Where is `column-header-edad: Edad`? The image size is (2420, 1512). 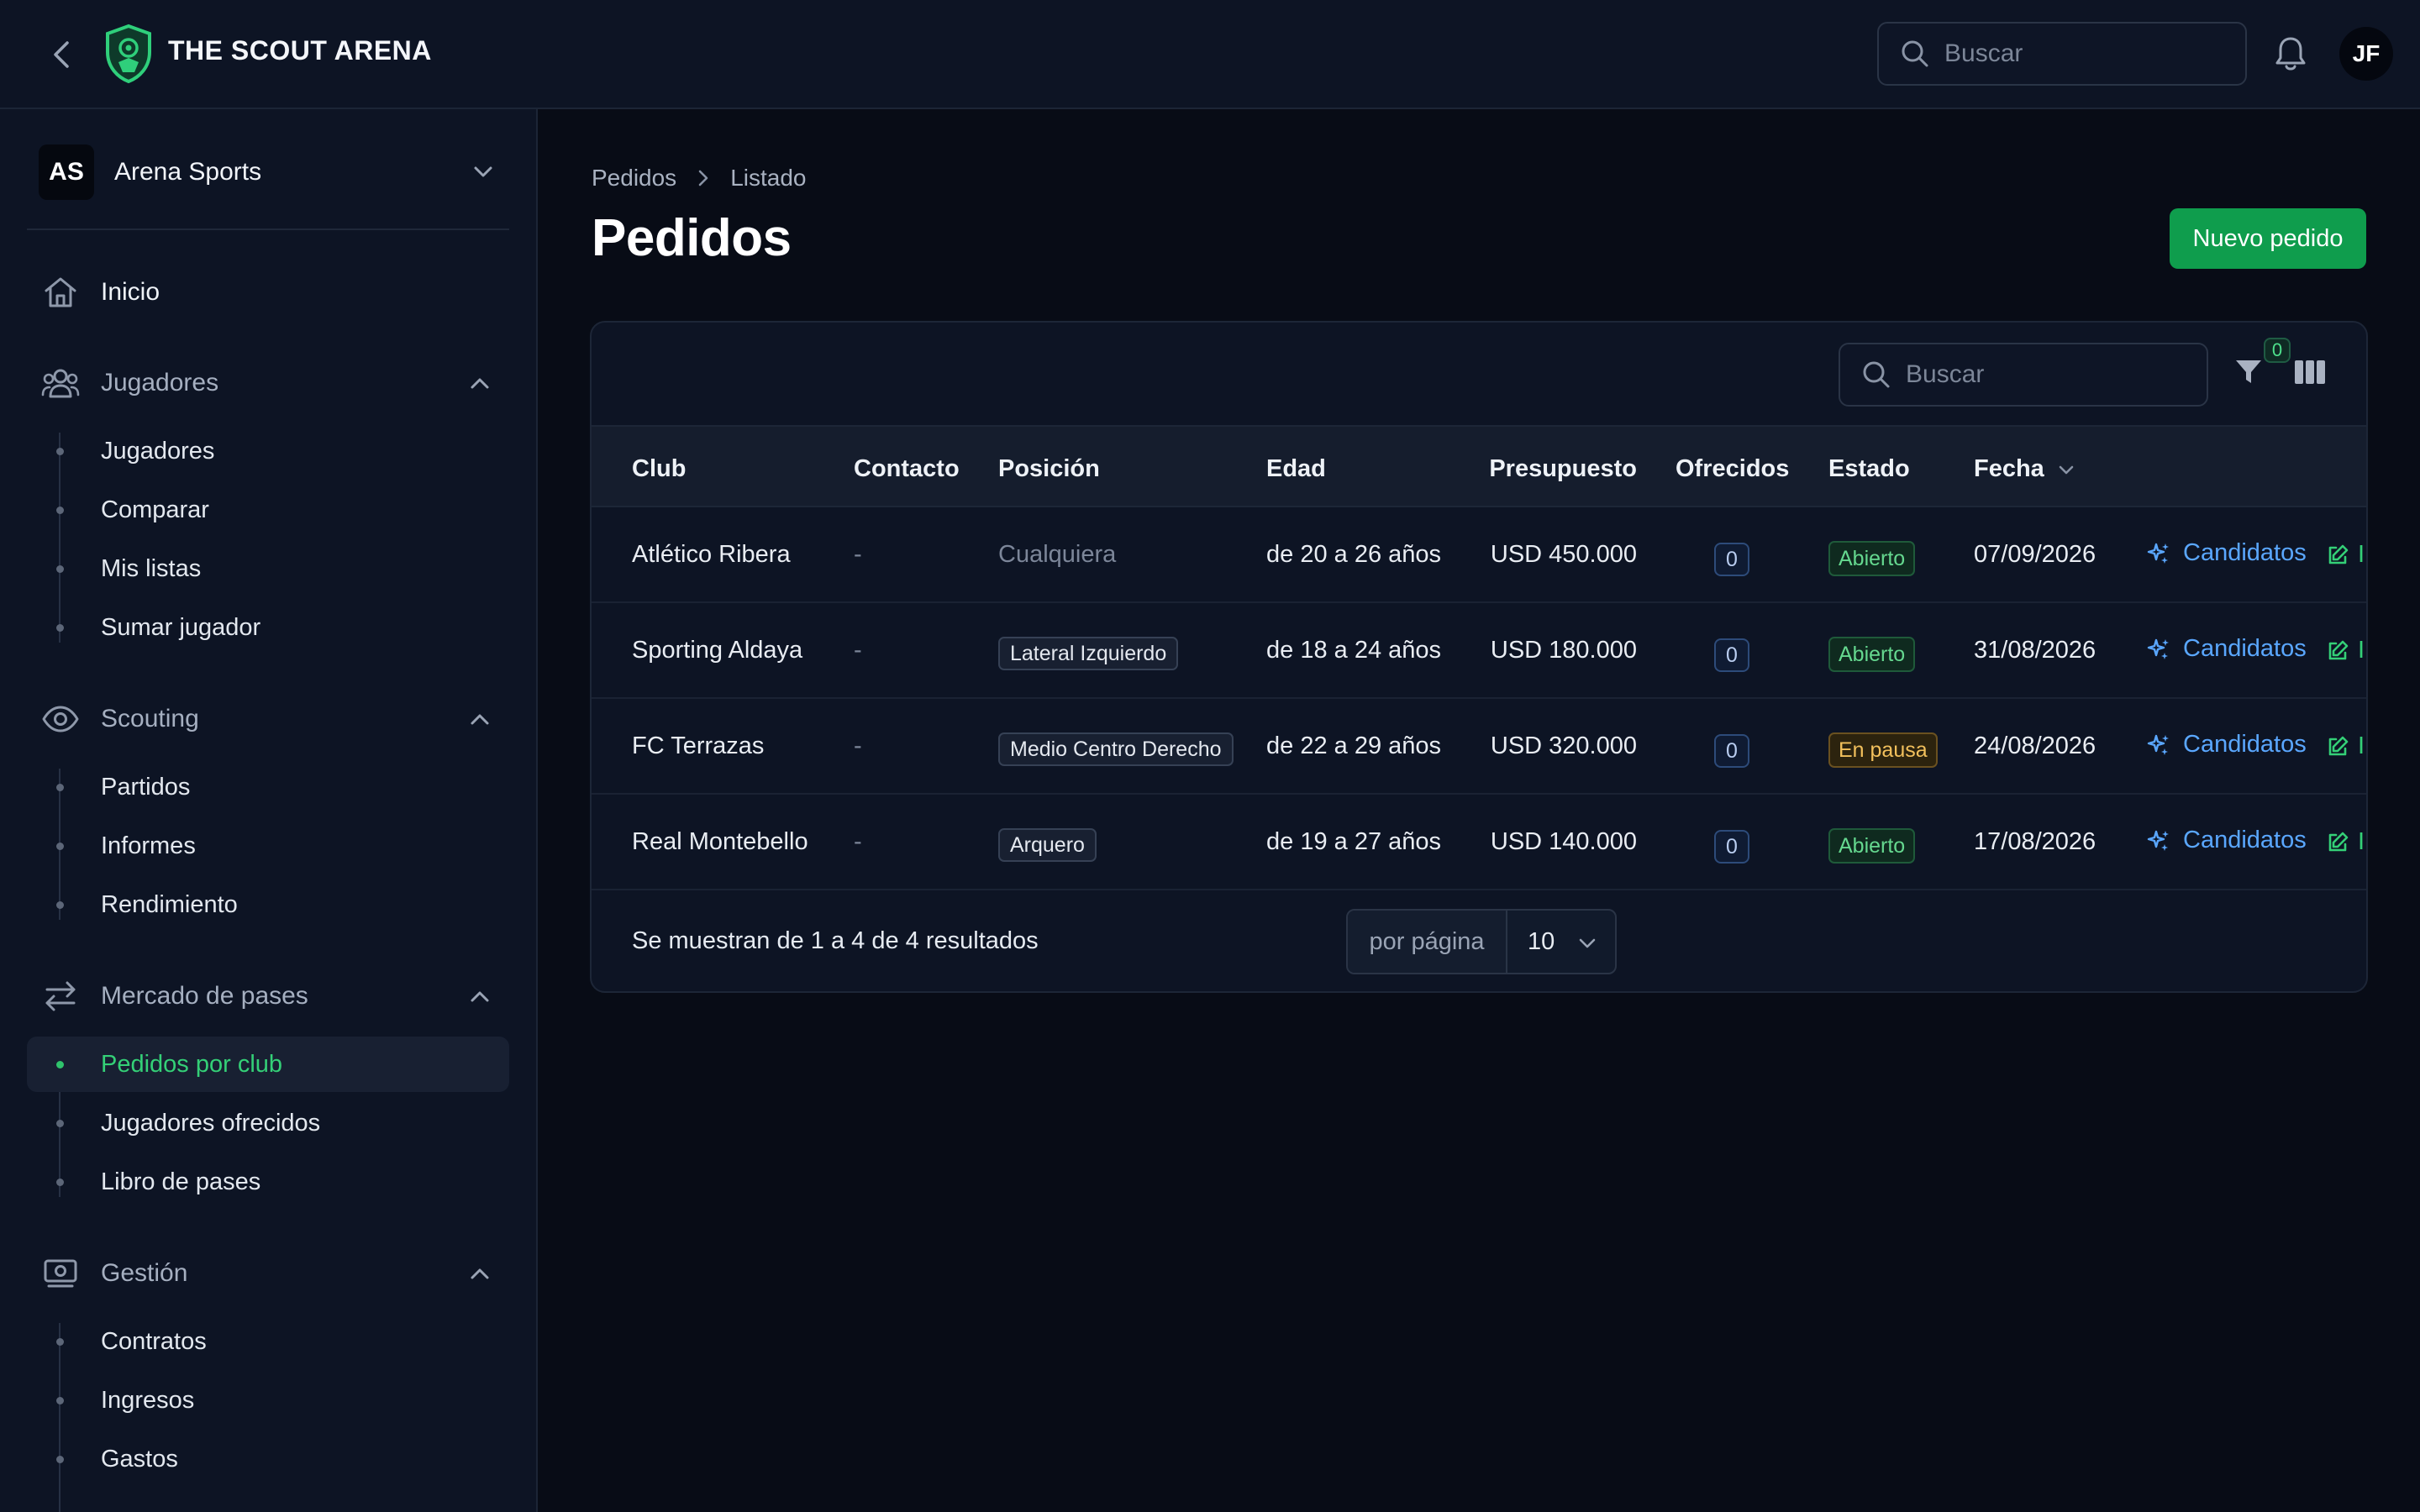 column-header-edad: Edad is located at coordinates (1296, 469).